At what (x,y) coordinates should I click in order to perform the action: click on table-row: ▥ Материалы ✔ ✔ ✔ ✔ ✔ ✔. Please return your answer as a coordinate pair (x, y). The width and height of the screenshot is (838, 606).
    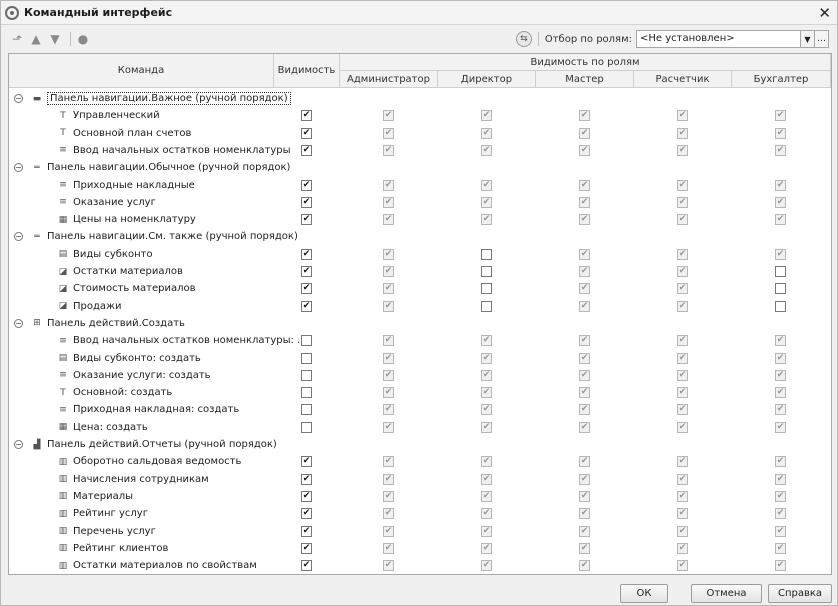
    Looking at the image, I should click on (420, 496).